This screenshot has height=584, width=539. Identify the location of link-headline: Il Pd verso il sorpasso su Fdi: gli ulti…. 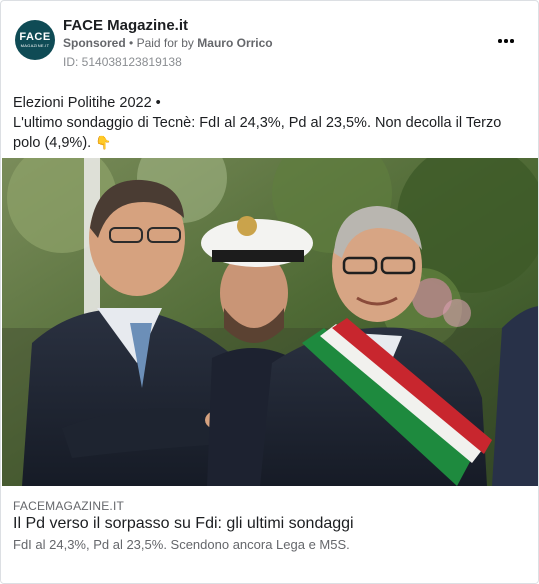
(183, 524).